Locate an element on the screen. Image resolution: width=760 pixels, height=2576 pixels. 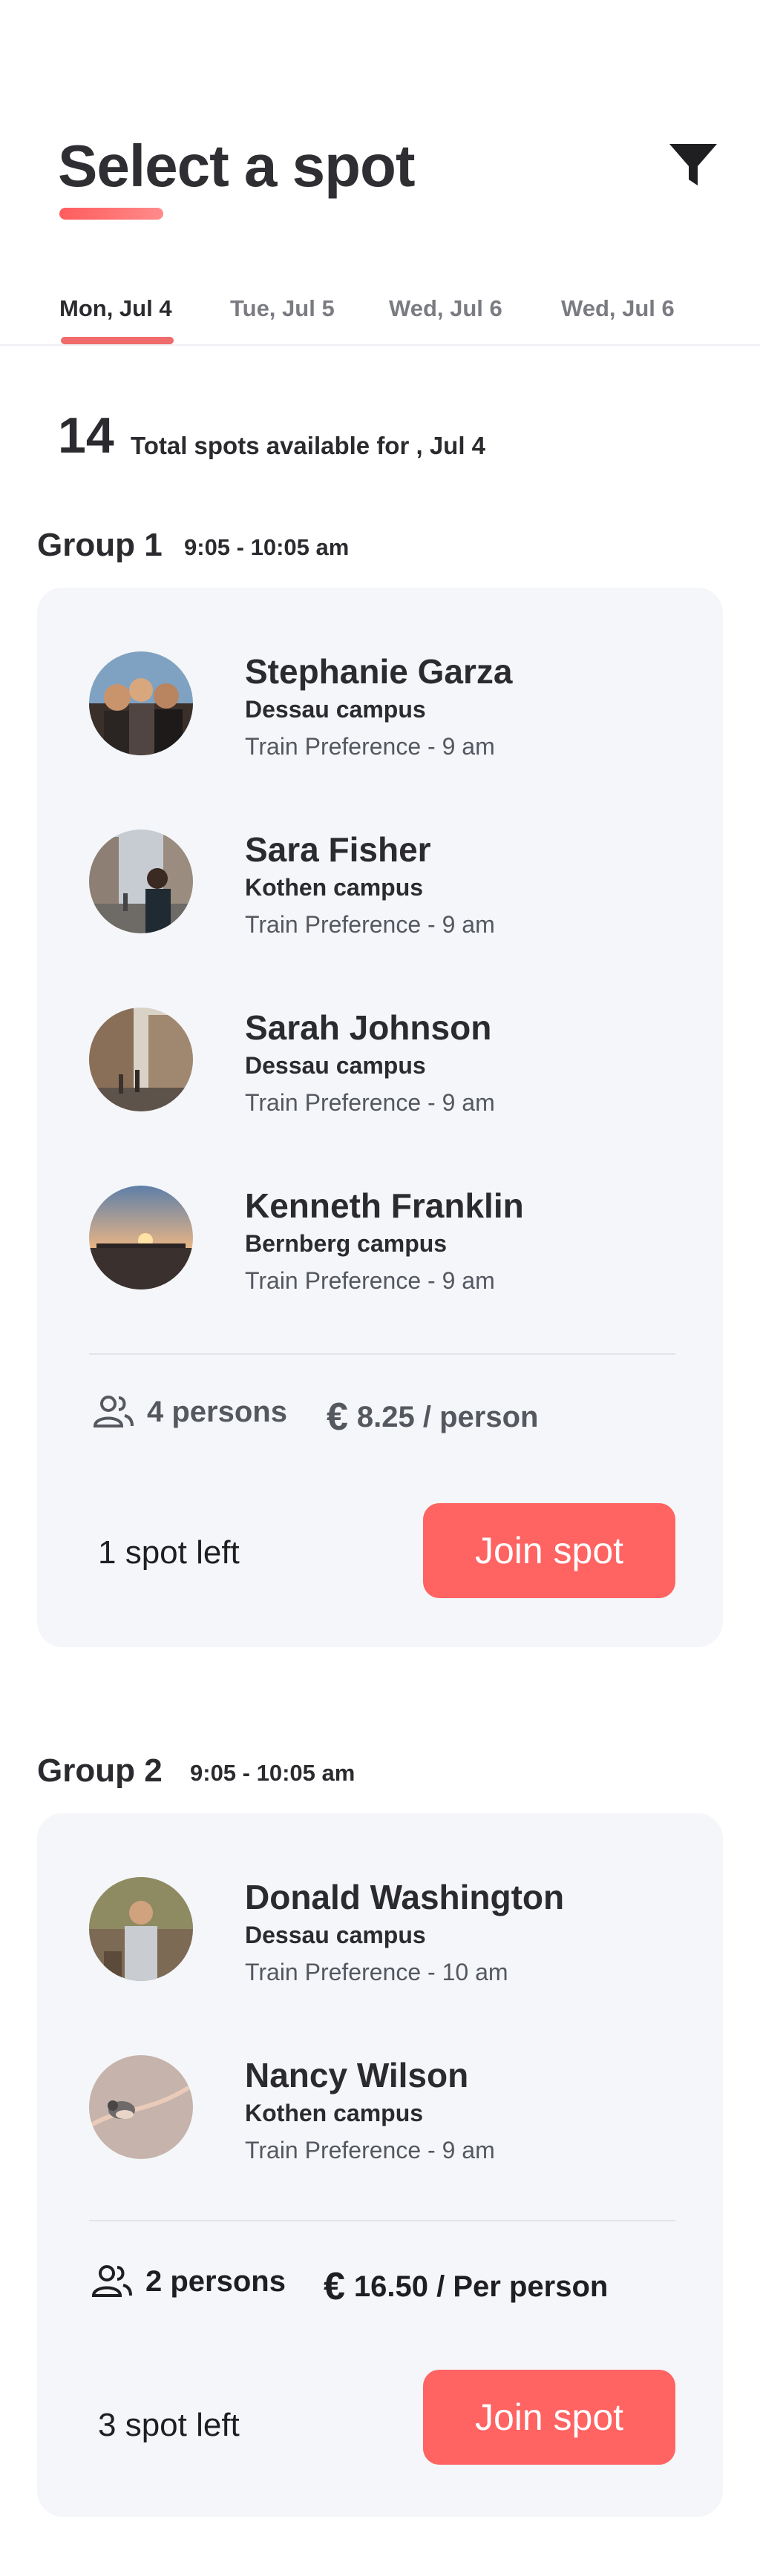
price-label: 8.25 / person is located at coordinates (447, 1416).